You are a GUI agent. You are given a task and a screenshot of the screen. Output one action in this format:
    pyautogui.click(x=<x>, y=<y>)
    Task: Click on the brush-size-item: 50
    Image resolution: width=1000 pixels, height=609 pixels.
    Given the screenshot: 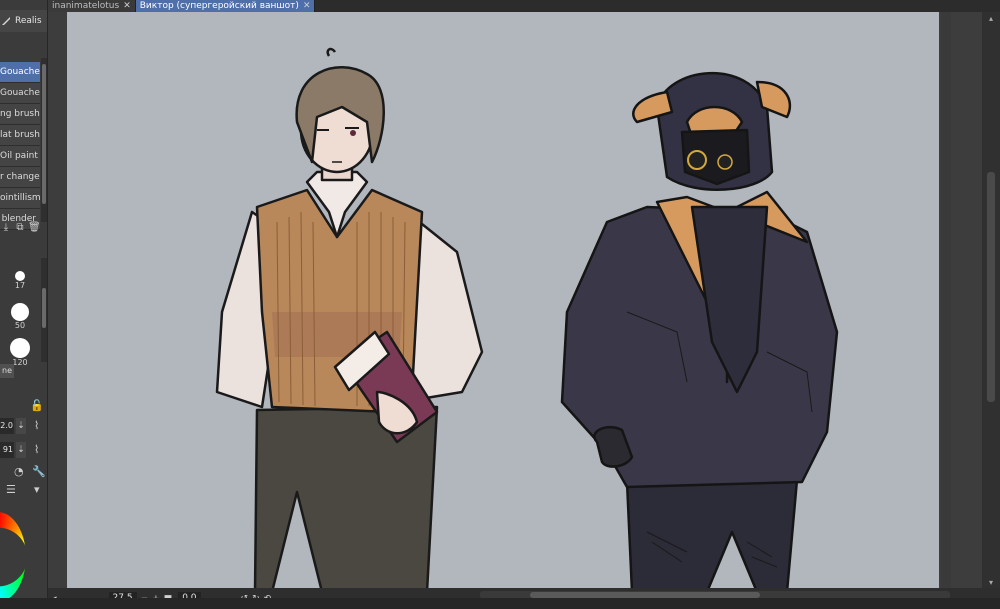 What is the action you would take?
    pyautogui.click(x=20, y=316)
    